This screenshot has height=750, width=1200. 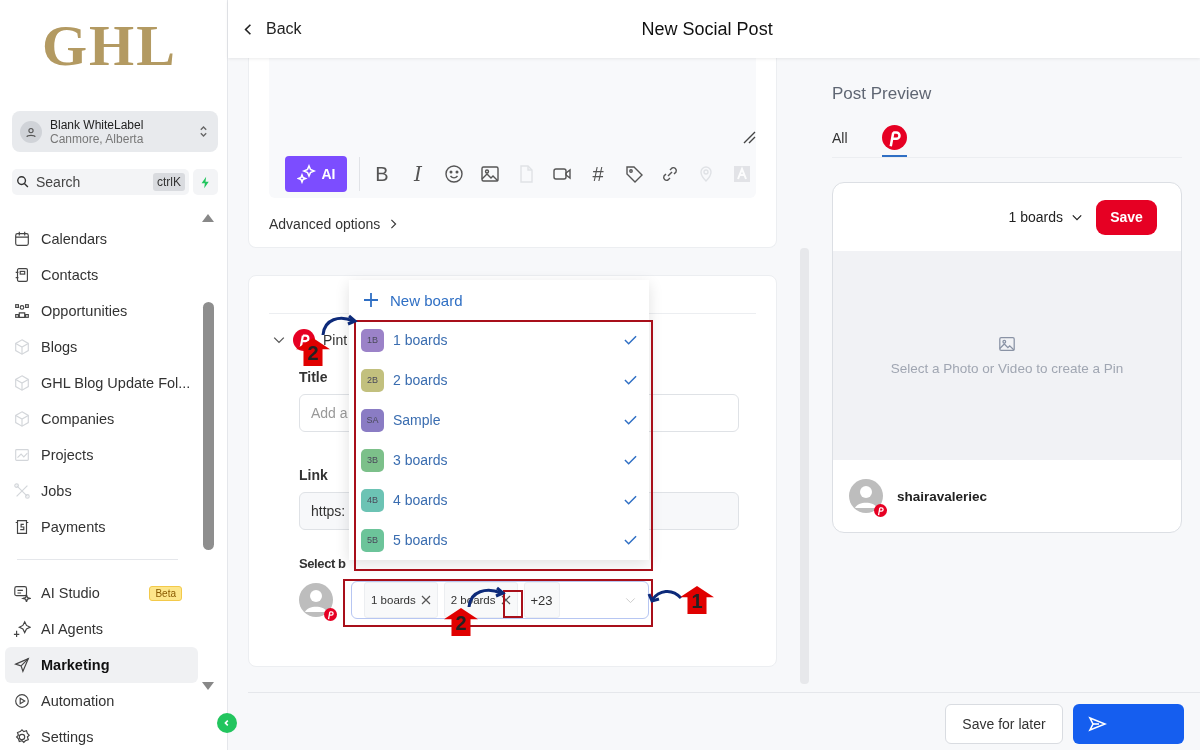 What do you see at coordinates (22, 275) in the screenshot?
I see `notebook-icon` at bounding box center [22, 275].